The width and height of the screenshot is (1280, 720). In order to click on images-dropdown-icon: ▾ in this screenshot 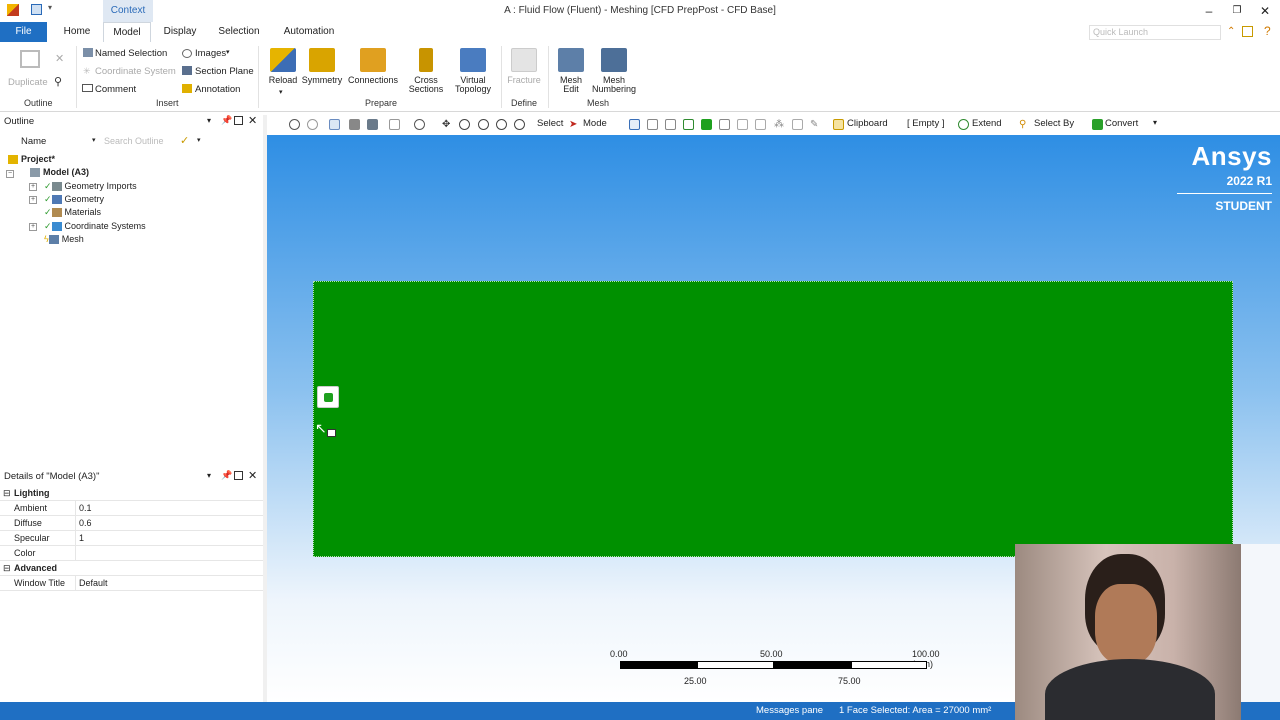, I will do `click(228, 52)`.